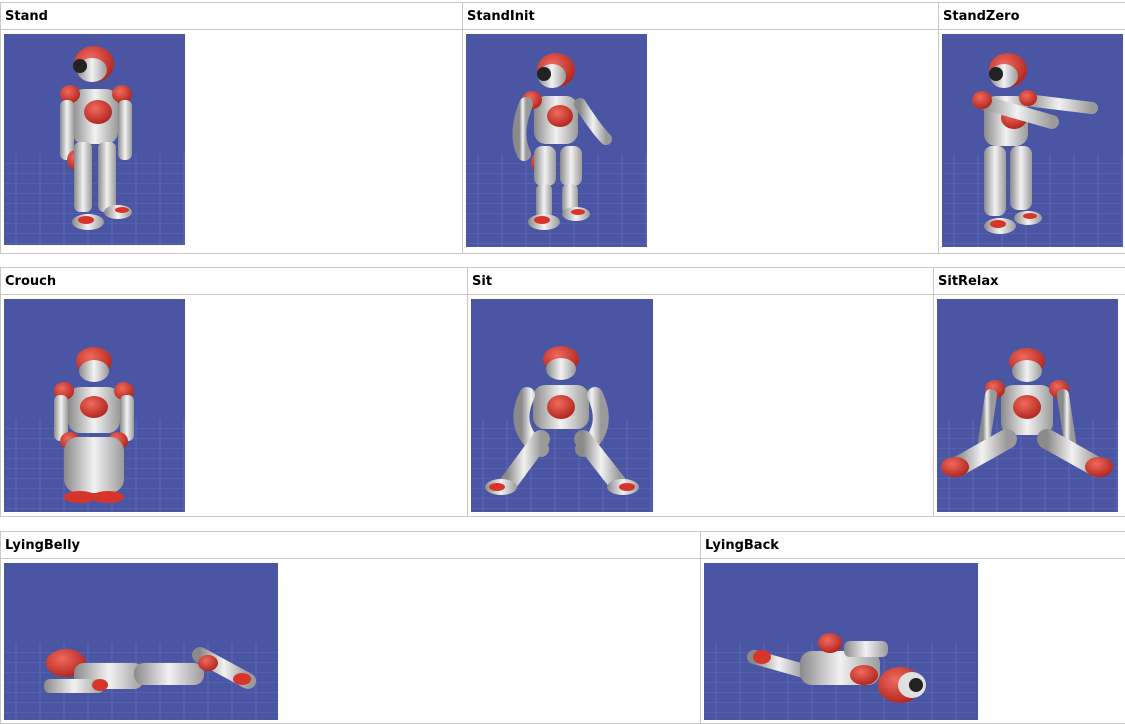  I want to click on sitrelax-pose-image, so click(1027, 405).